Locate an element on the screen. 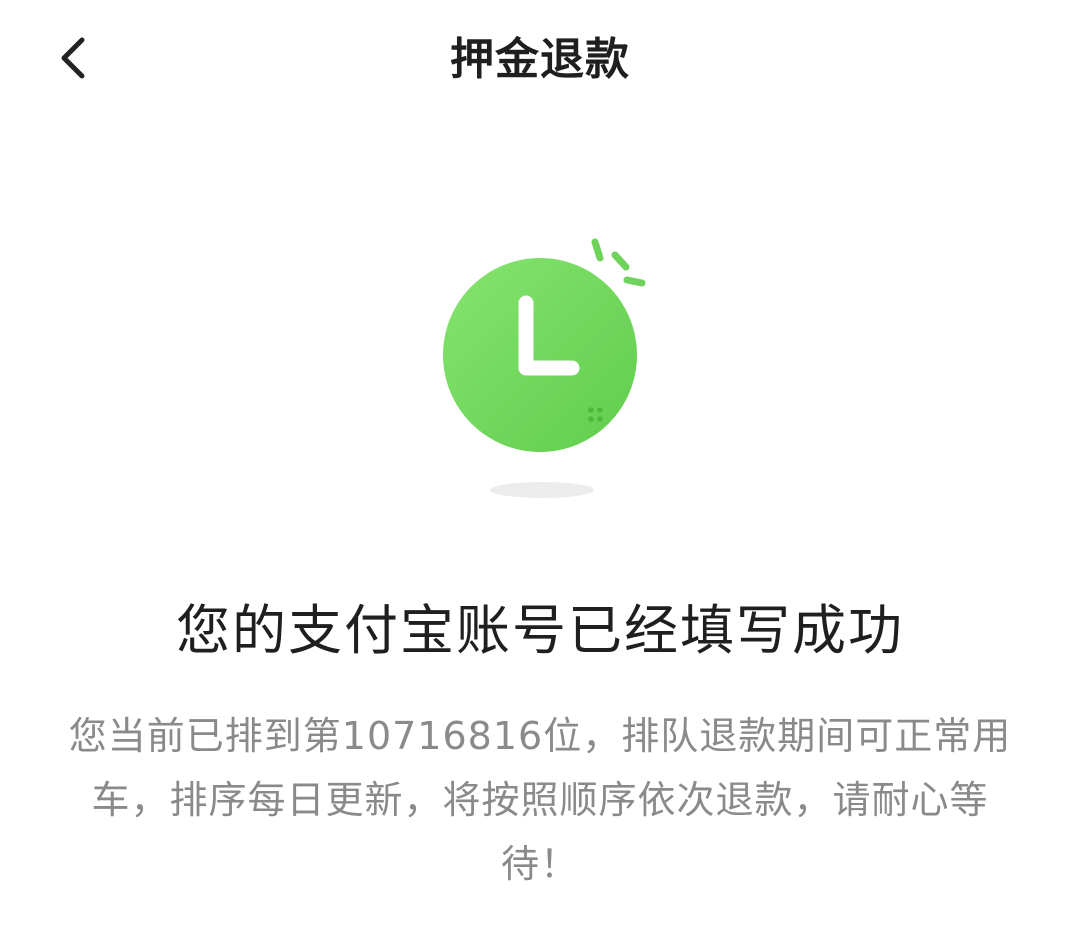  page-title: 押金退款 is located at coordinates (540, 59).